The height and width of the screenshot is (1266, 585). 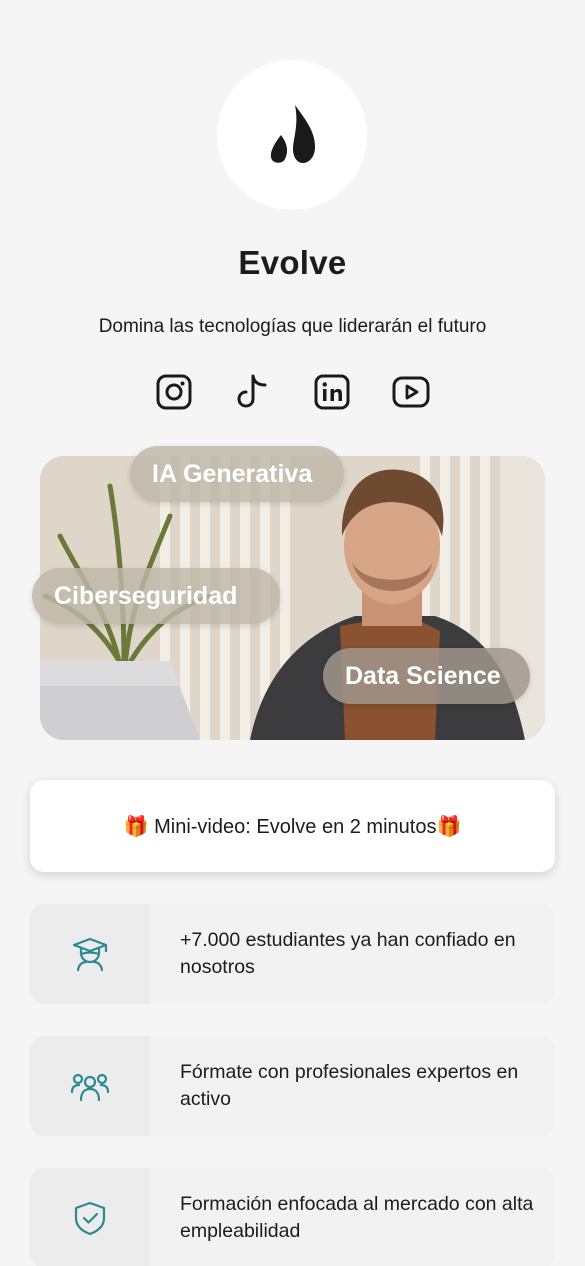 I want to click on graduate-icon, so click(x=90, y=954).